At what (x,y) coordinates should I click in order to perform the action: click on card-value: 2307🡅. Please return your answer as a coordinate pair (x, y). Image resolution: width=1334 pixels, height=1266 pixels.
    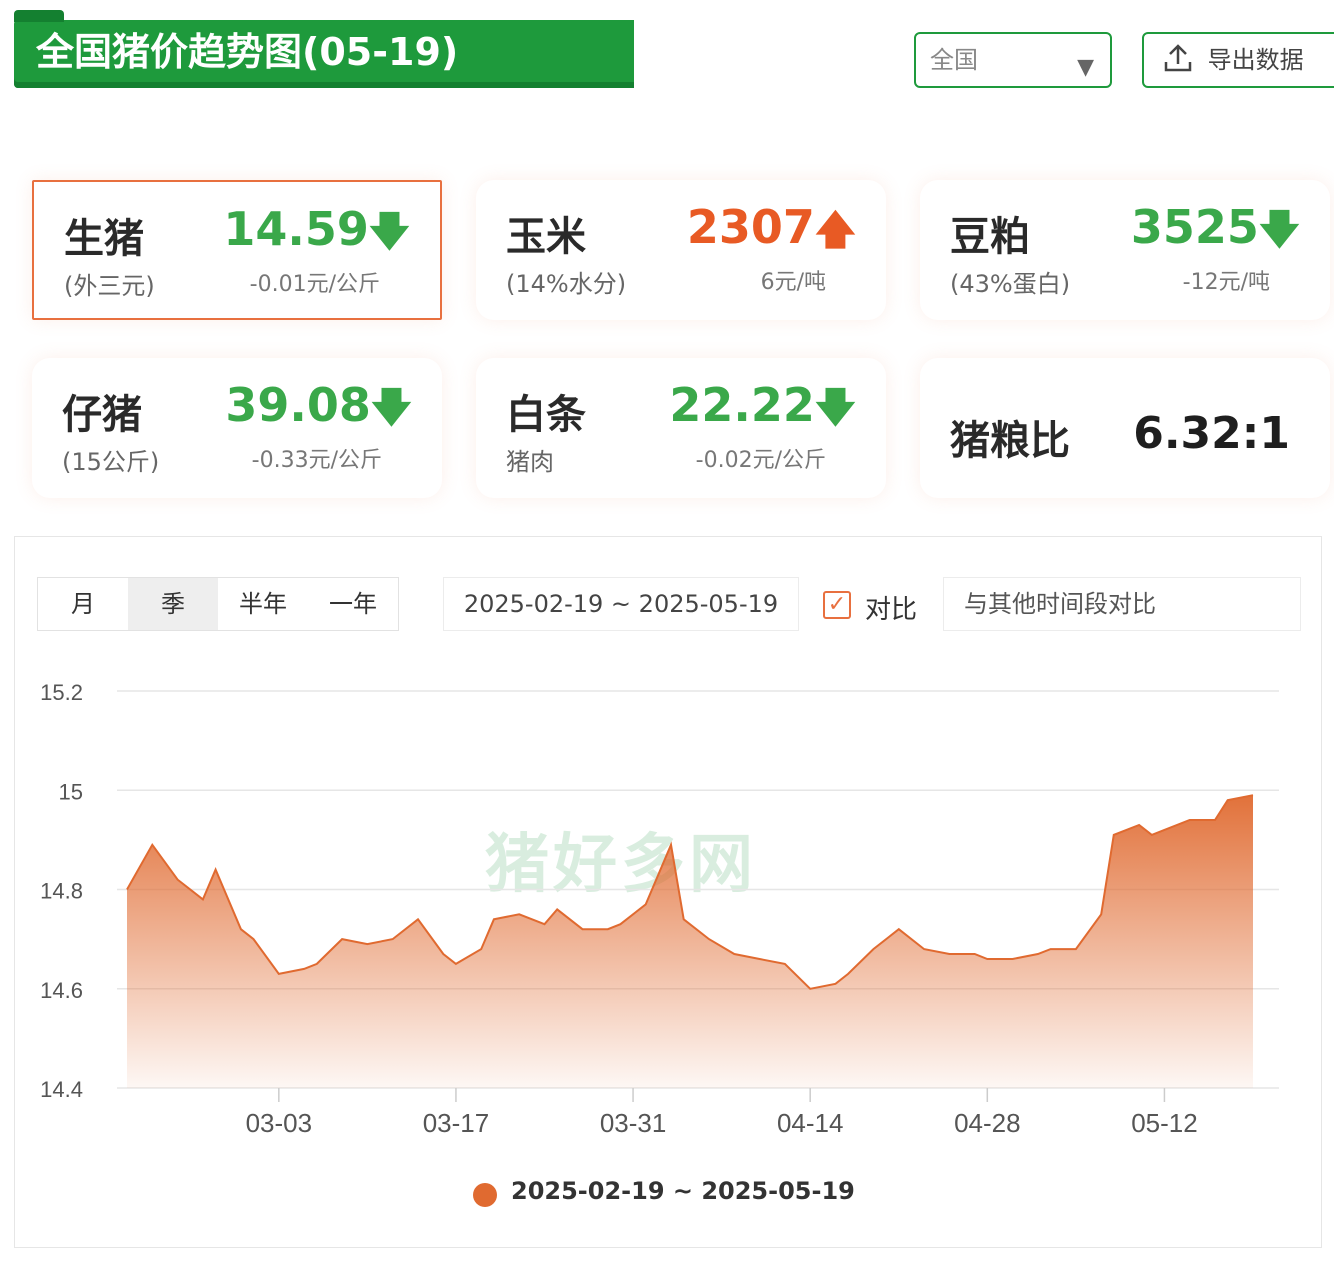
    Looking at the image, I should click on (771, 227).